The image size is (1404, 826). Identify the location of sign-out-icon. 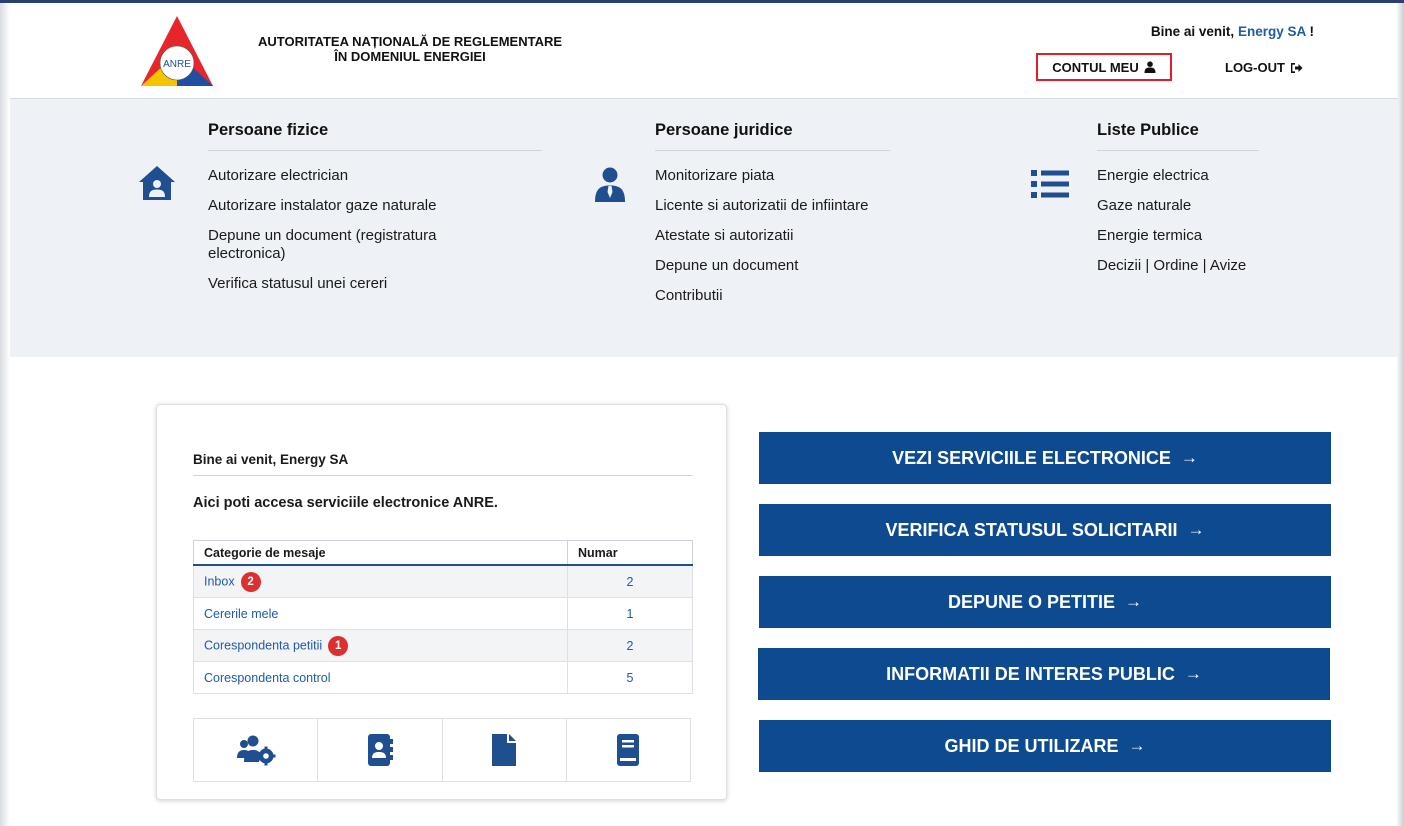
(1296, 67).